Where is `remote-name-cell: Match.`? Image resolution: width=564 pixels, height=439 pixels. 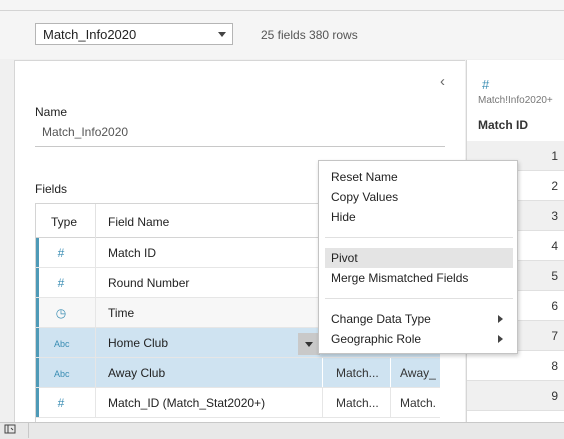 remote-name-cell: Match. is located at coordinates (418, 403).